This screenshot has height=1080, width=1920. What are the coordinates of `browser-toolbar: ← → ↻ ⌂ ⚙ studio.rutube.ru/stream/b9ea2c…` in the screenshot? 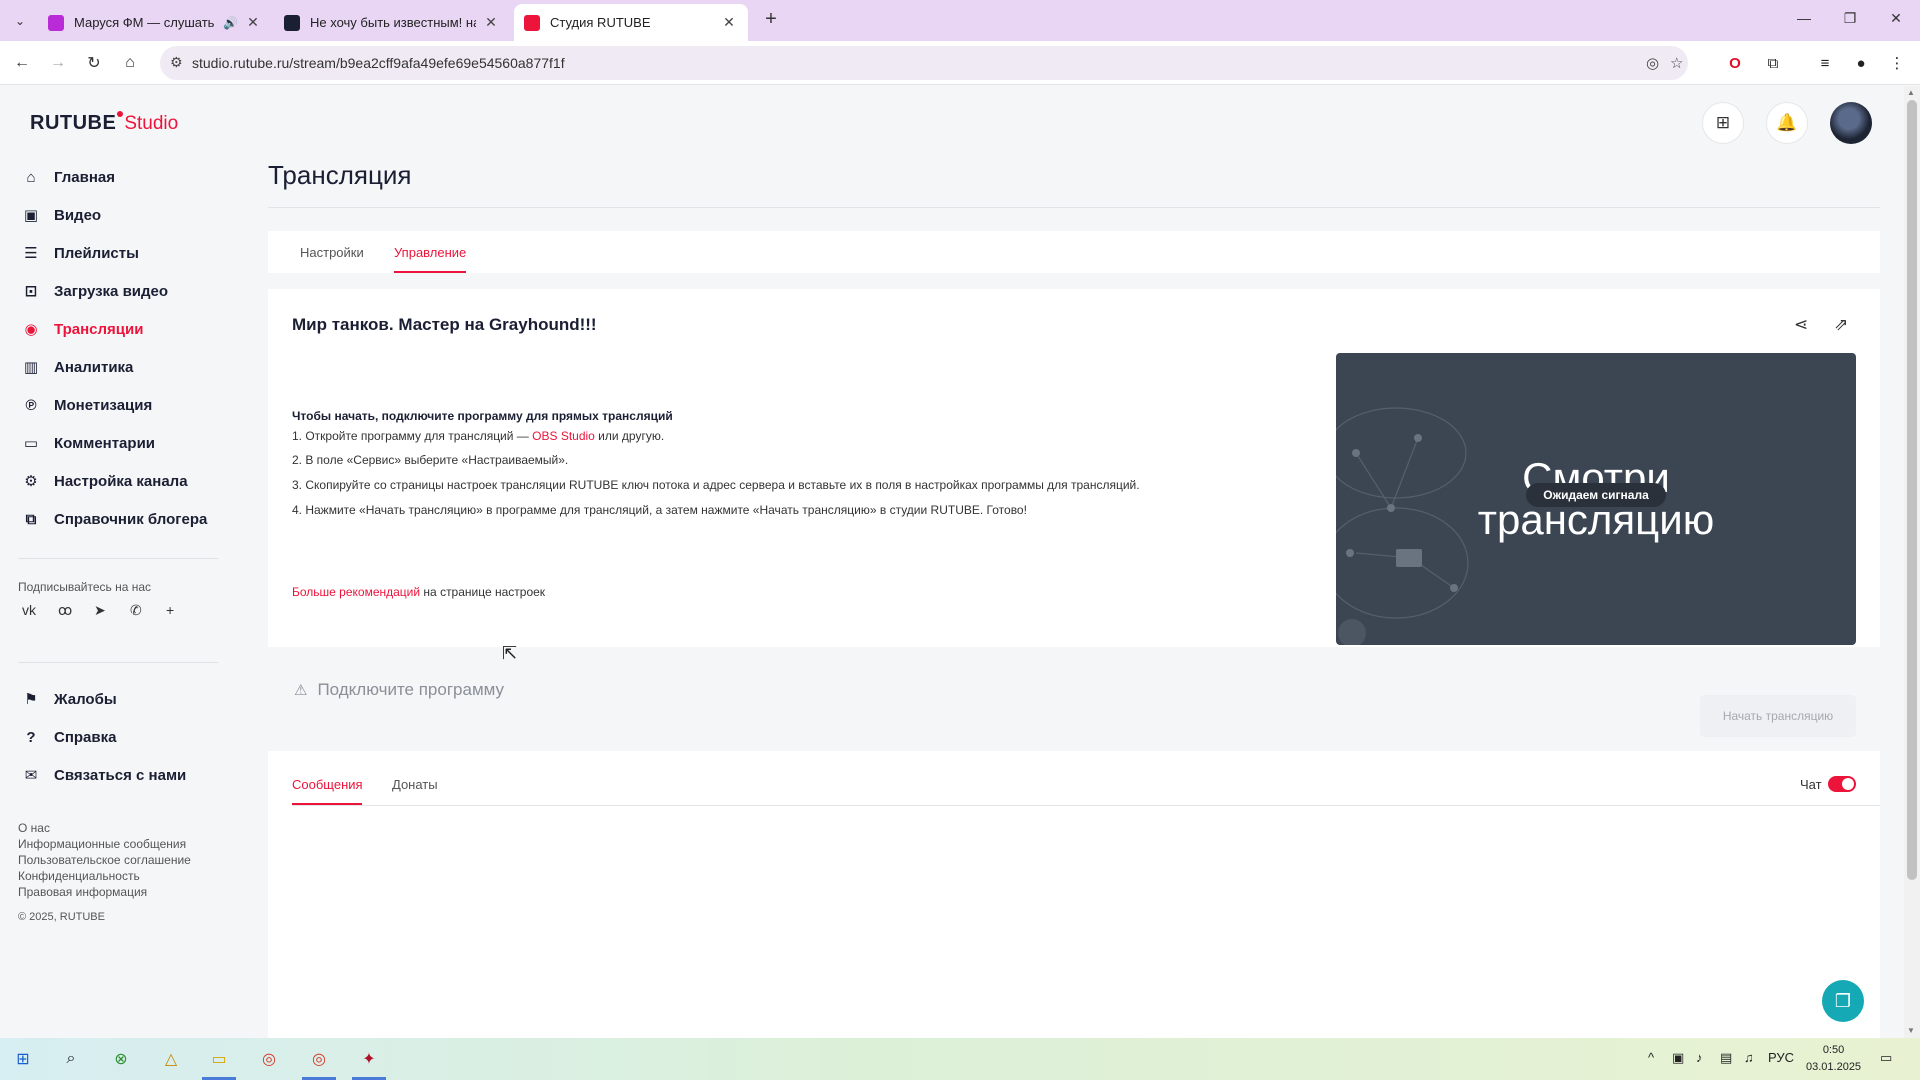 It's located at (960, 63).